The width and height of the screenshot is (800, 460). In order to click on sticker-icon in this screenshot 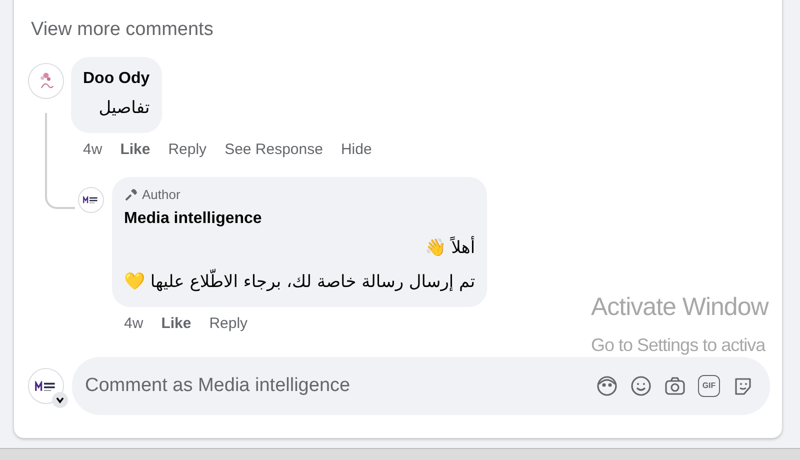, I will do `click(743, 386)`.